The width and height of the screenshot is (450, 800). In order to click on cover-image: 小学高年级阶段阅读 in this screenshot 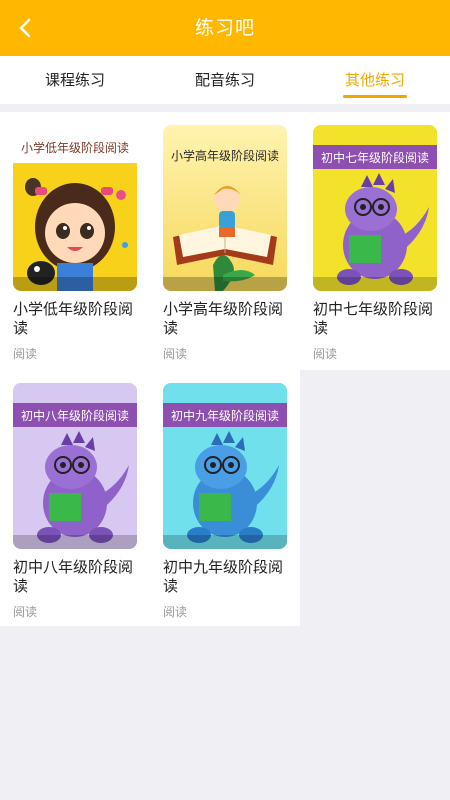, I will do `click(225, 208)`.